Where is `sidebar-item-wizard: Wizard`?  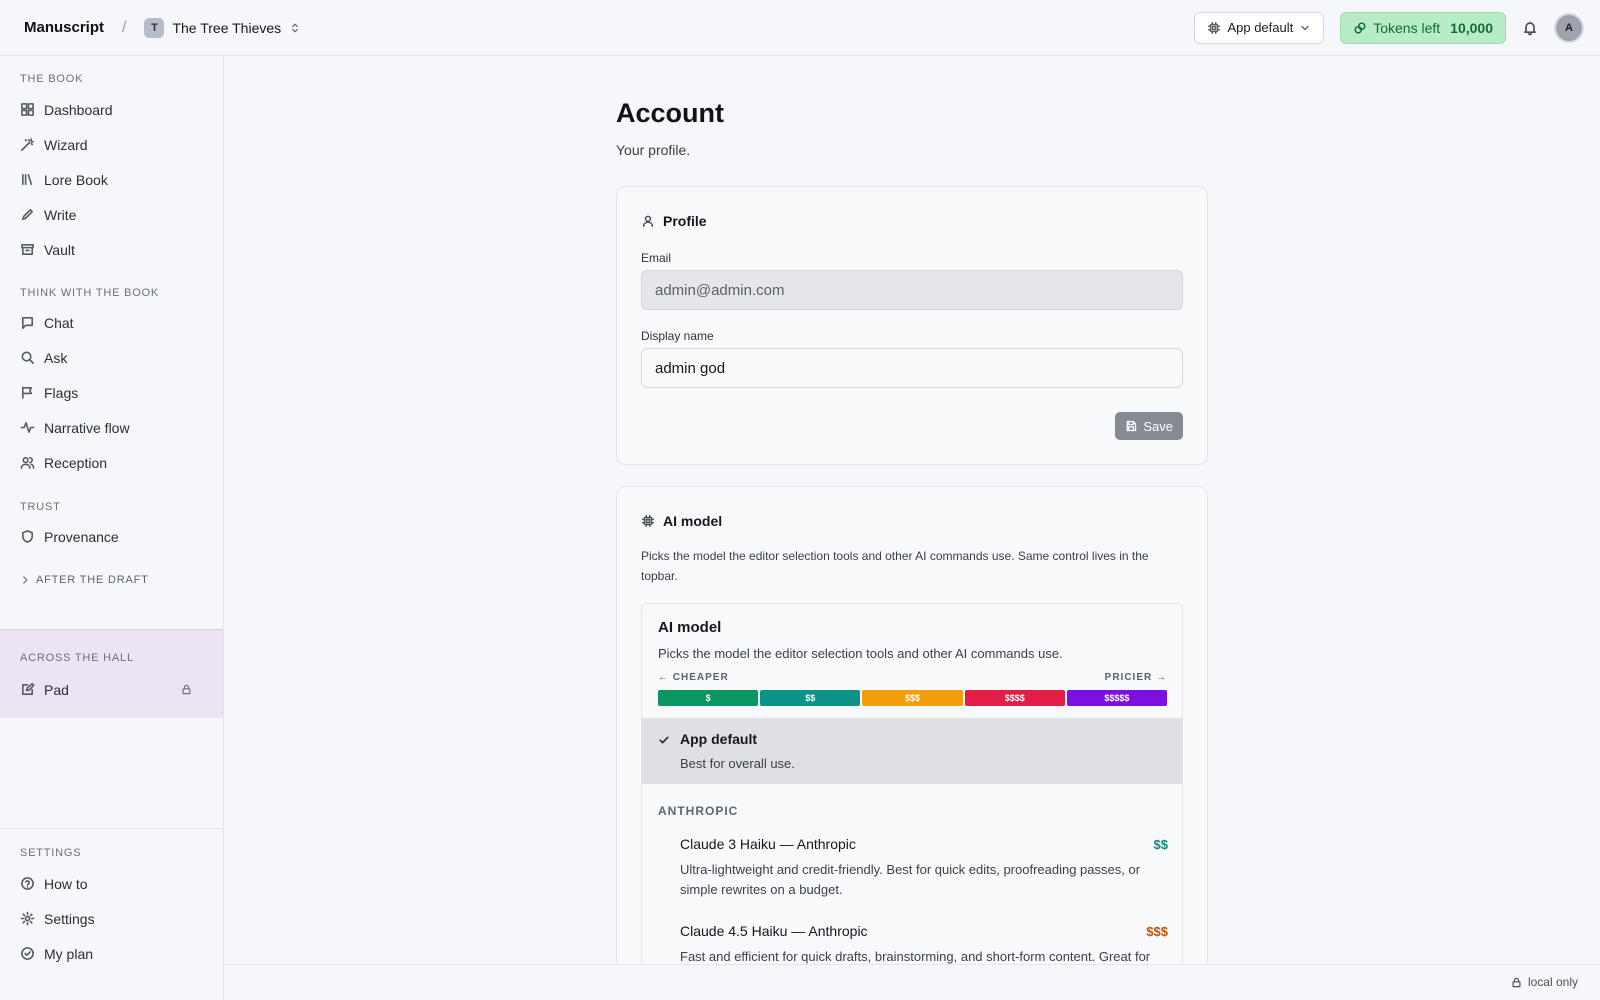
sidebar-item-wizard: Wizard is located at coordinates (111, 144).